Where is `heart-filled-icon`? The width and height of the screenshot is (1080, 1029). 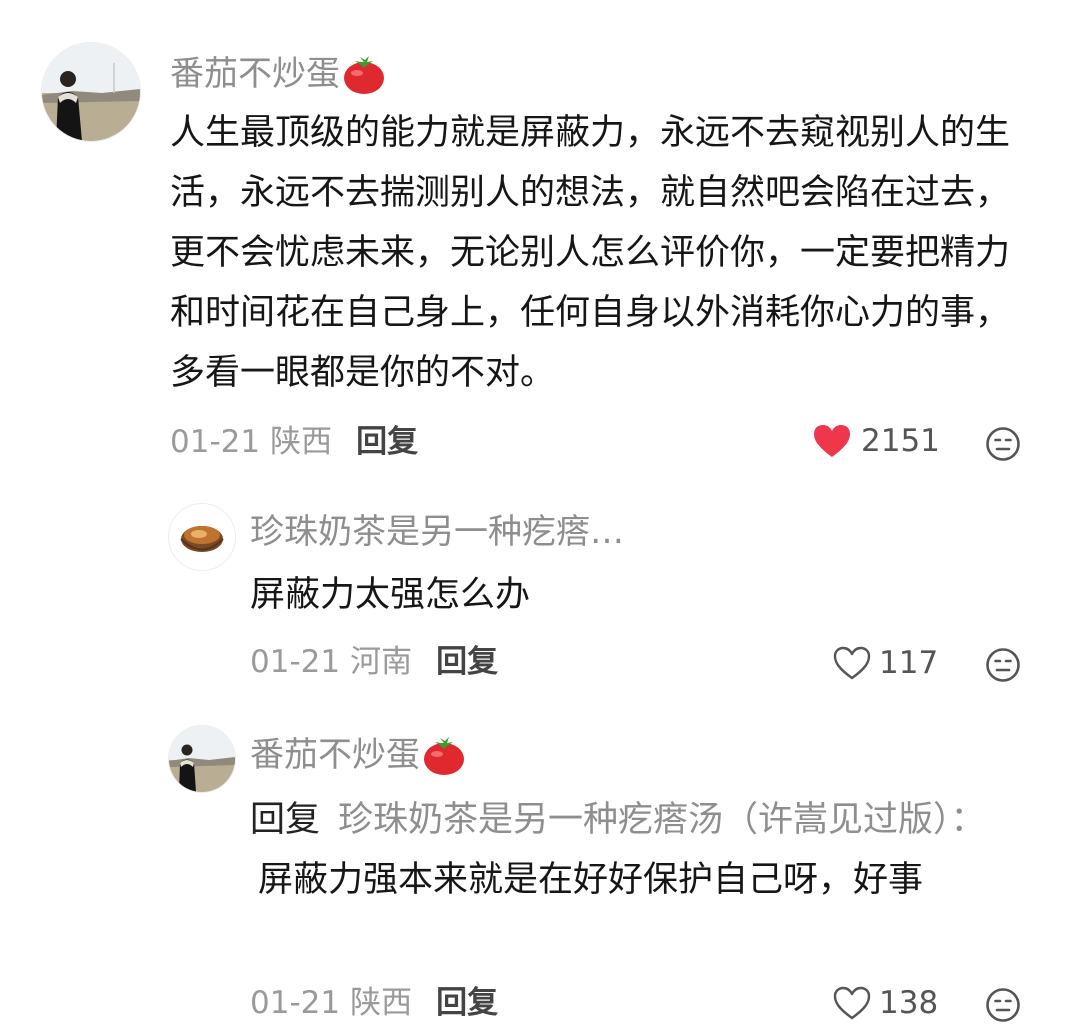 heart-filled-icon is located at coordinates (832, 441).